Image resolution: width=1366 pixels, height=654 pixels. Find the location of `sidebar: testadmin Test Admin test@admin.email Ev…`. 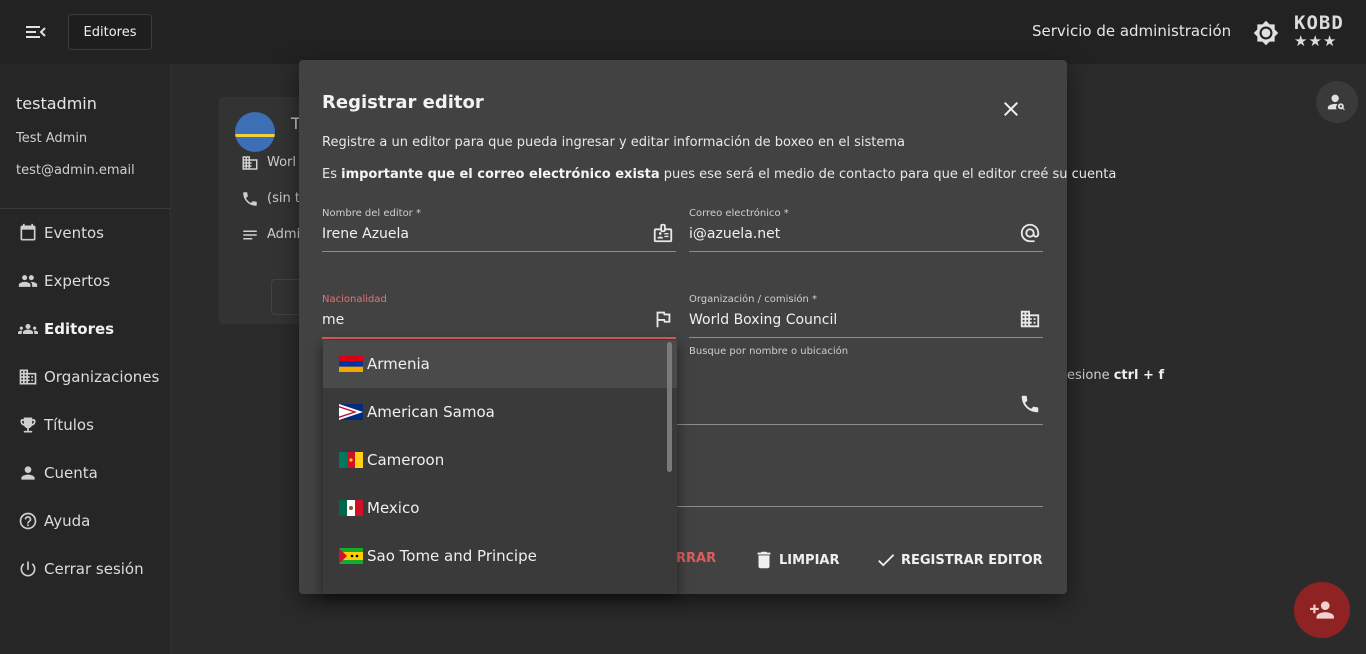

sidebar: testadmin Test Admin test@admin.email Ev… is located at coordinates (85, 359).